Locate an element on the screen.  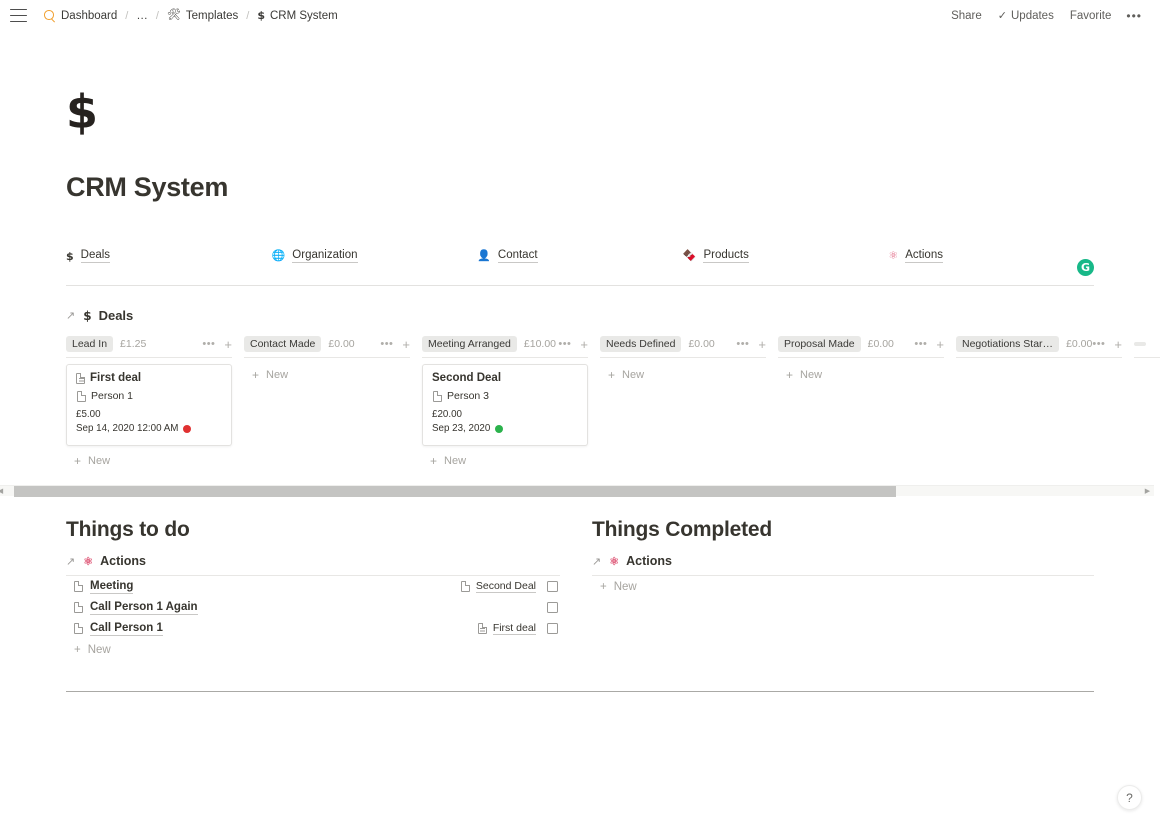
scroll-right-arrow: ▶ is located at coordinates (1147, 491).